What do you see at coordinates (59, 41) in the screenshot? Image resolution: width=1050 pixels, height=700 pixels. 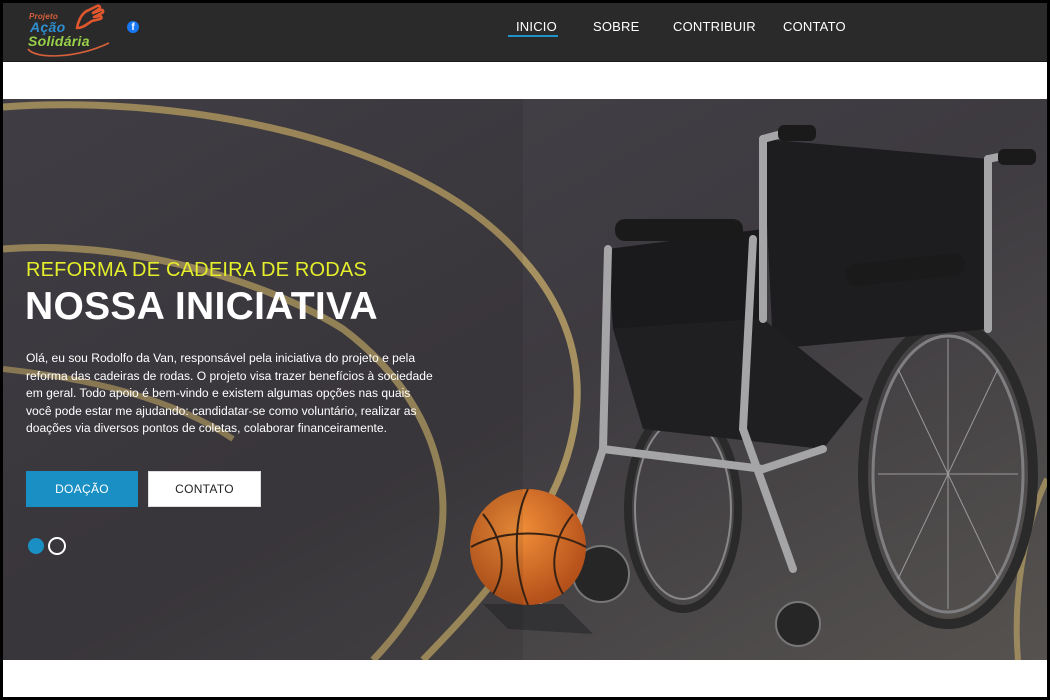 I see `logo-line-3: Solidária` at bounding box center [59, 41].